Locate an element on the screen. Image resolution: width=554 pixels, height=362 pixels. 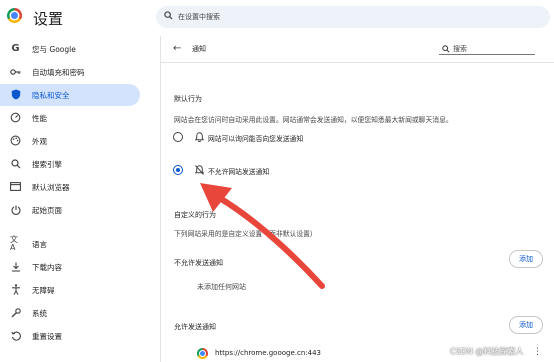
blocked-sites-empty: 未添加任何网站 is located at coordinates (221, 287).